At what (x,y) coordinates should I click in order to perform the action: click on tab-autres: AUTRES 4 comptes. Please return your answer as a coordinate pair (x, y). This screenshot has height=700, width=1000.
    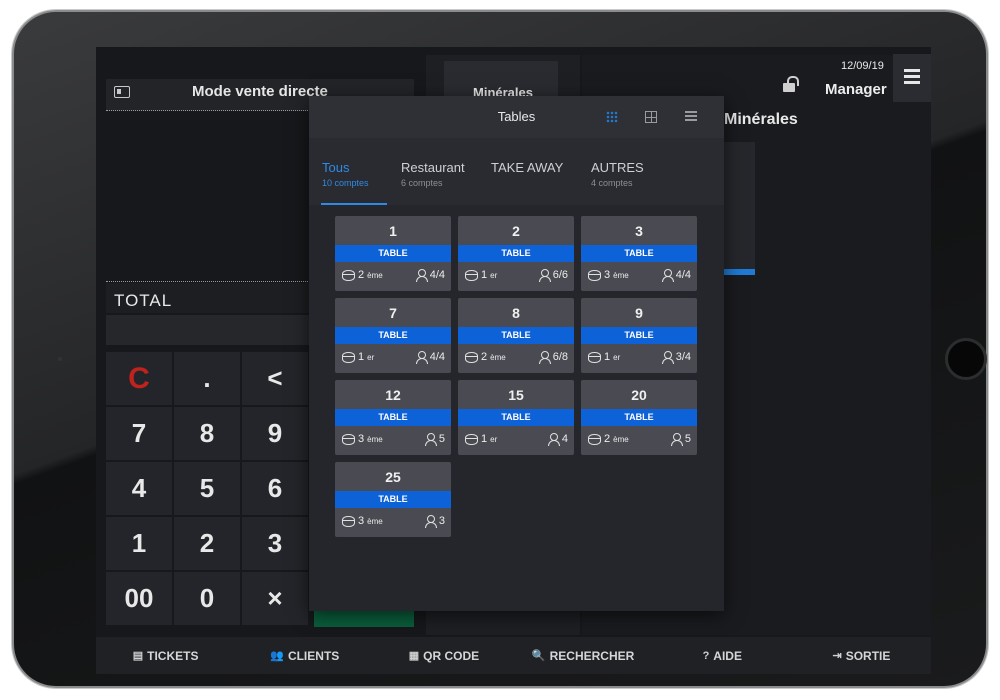
    Looking at the image, I should click on (617, 174).